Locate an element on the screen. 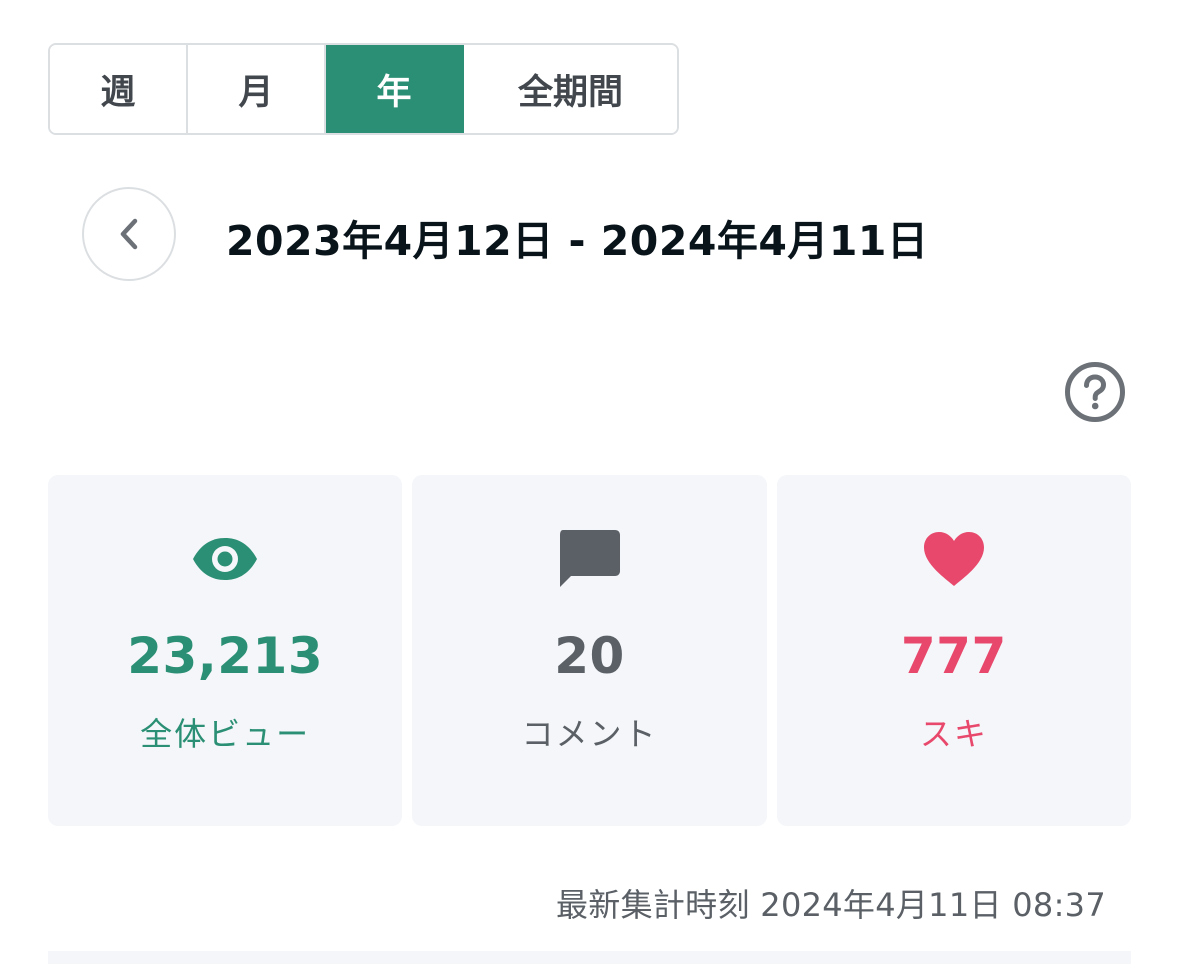 This screenshot has width=1179, height=964. tab-year: 年 is located at coordinates (395, 89).